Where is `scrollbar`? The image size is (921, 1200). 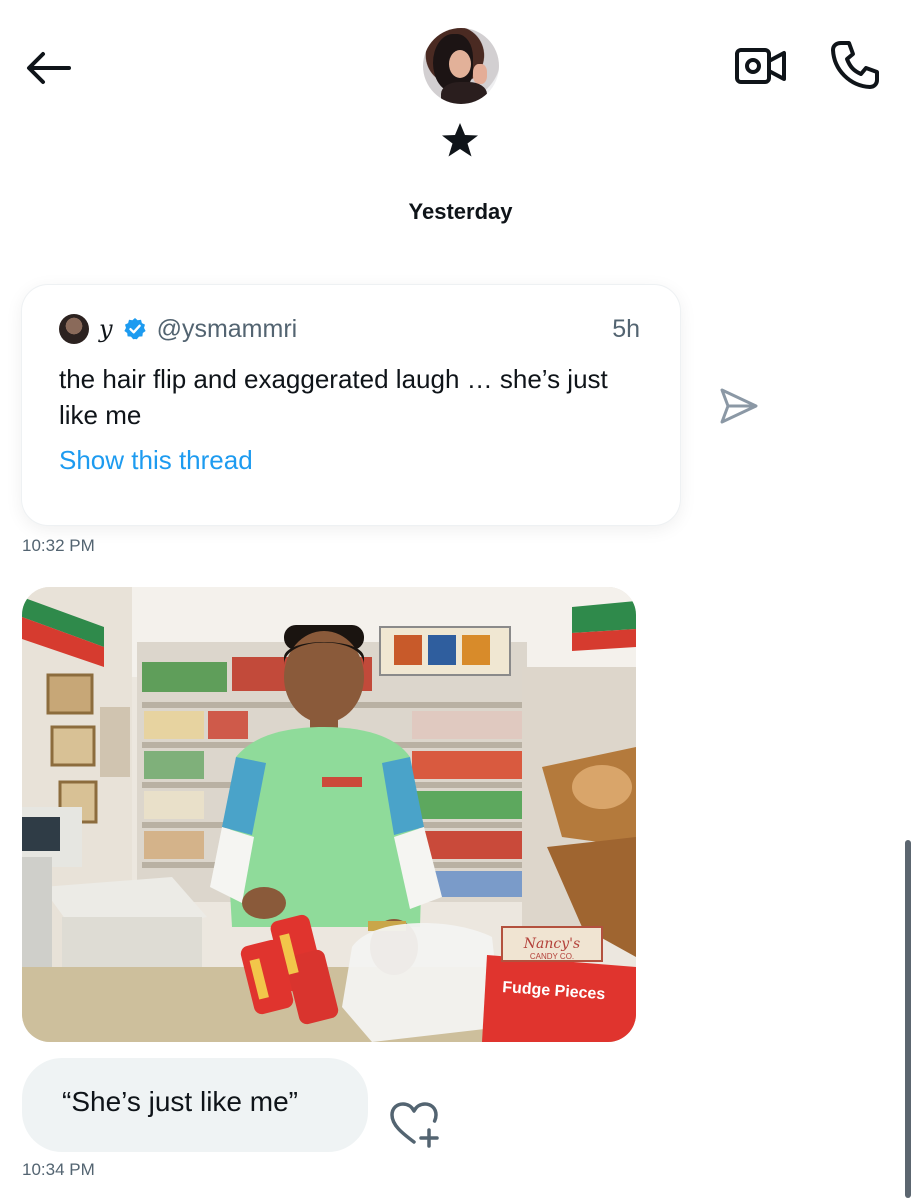
scrollbar is located at coordinates (908, 1019).